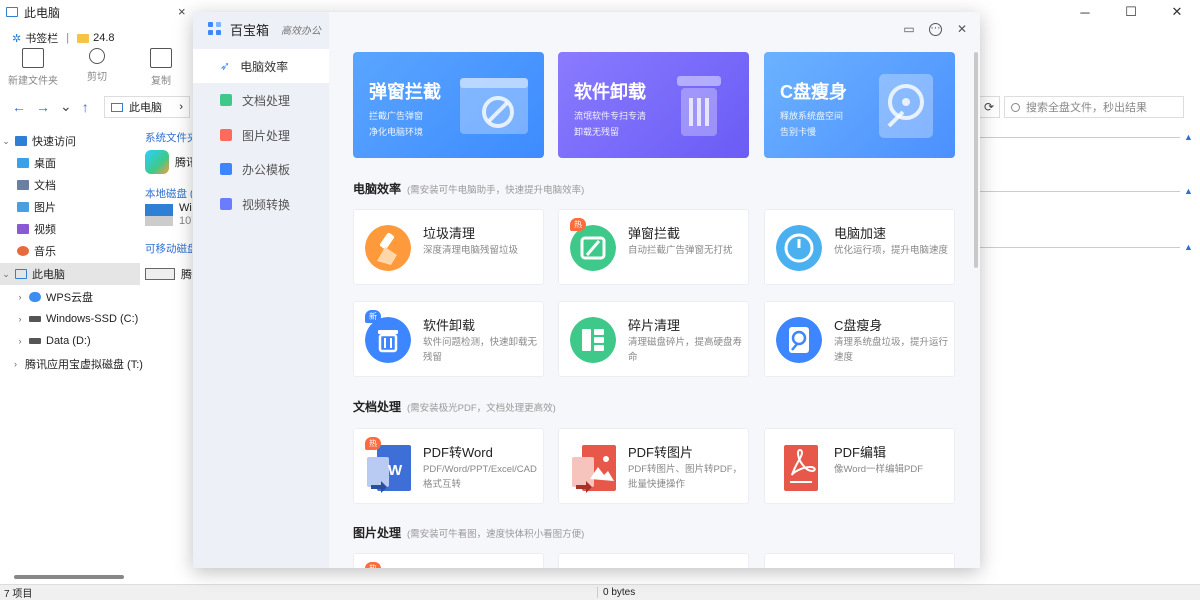 This screenshot has width=1200, height=600. What do you see at coordinates (70, 229) in the screenshot?
I see `tree-item-videos: 视频` at bounding box center [70, 229].